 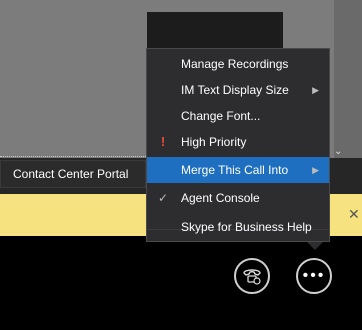 I want to click on video-area-edge, so click(x=348, y=79).